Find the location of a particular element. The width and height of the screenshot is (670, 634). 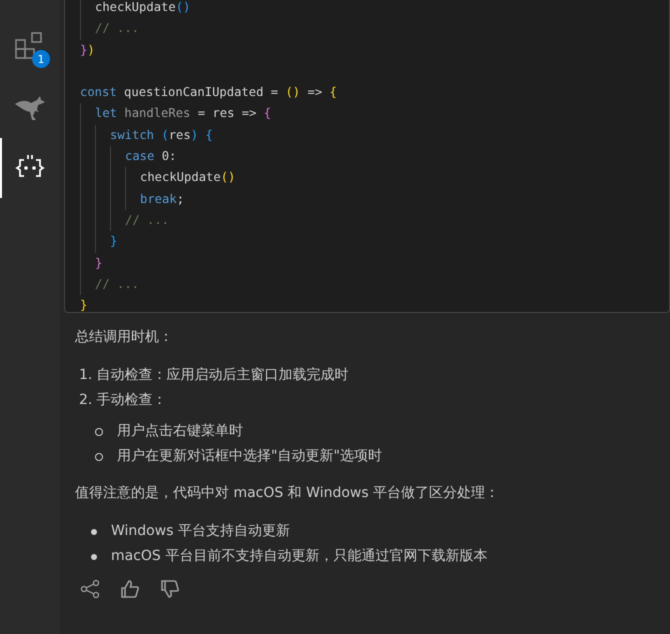

thumbs-down-icon is located at coordinates (170, 589).